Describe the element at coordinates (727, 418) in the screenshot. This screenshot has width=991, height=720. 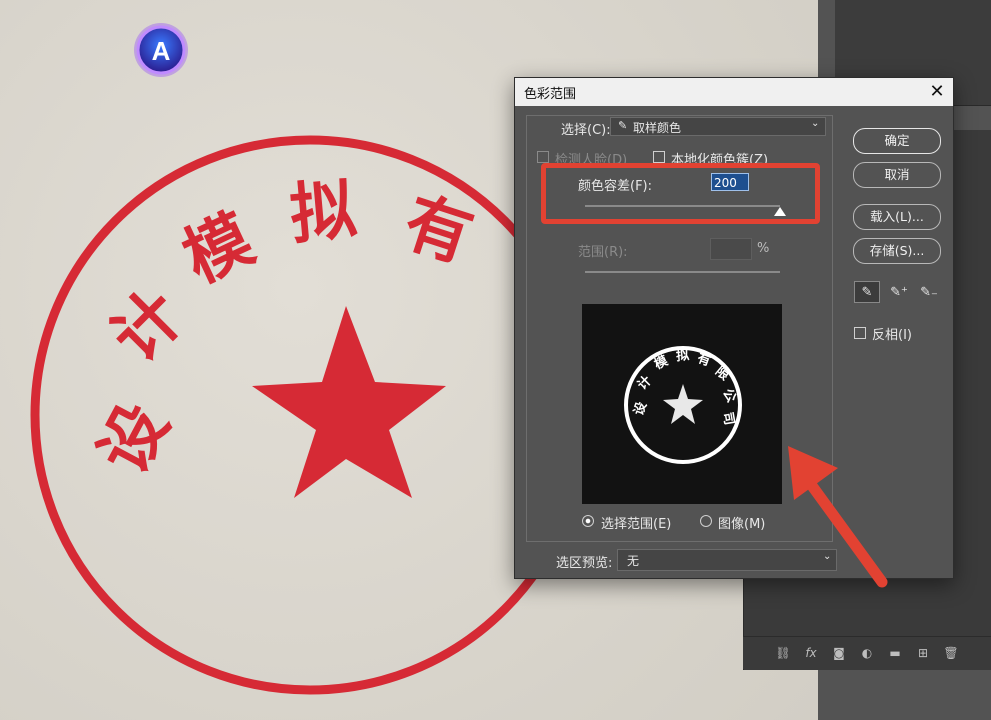
I see `svg-text: 司` at that location.